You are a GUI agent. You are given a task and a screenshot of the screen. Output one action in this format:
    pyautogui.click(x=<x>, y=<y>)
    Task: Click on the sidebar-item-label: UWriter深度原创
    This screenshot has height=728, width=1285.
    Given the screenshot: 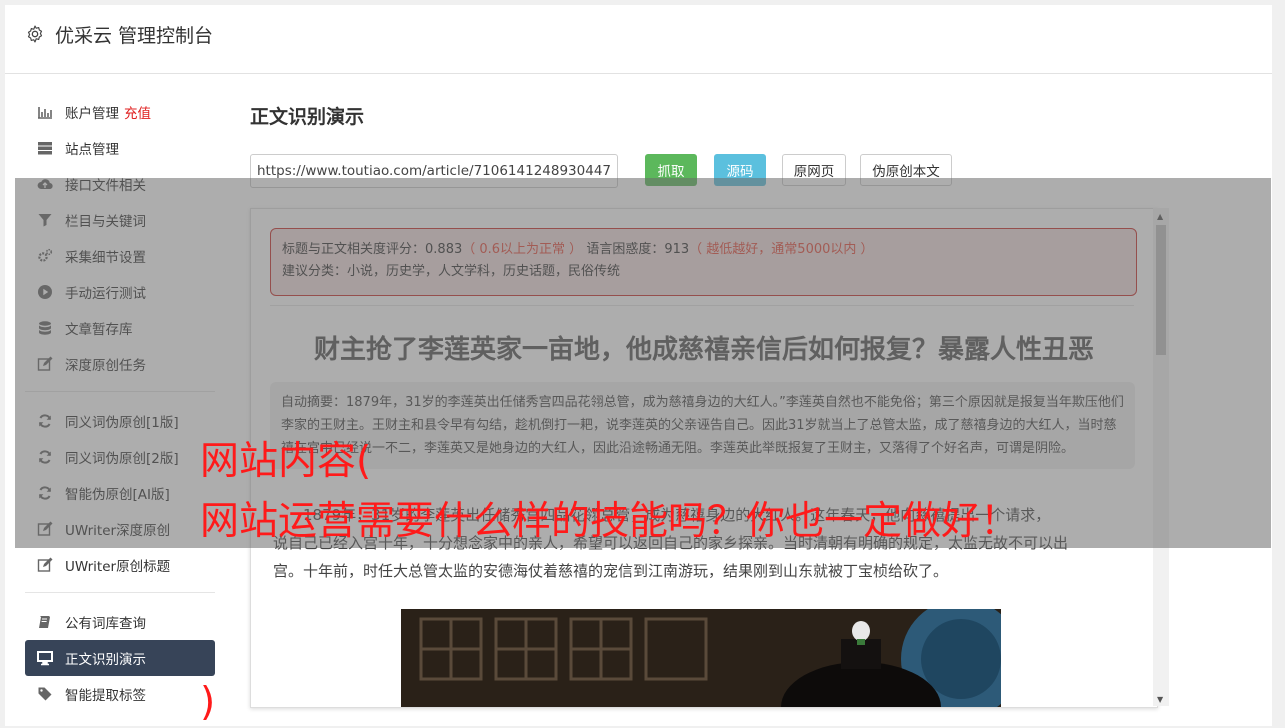 What is the action you would take?
    pyautogui.click(x=118, y=531)
    